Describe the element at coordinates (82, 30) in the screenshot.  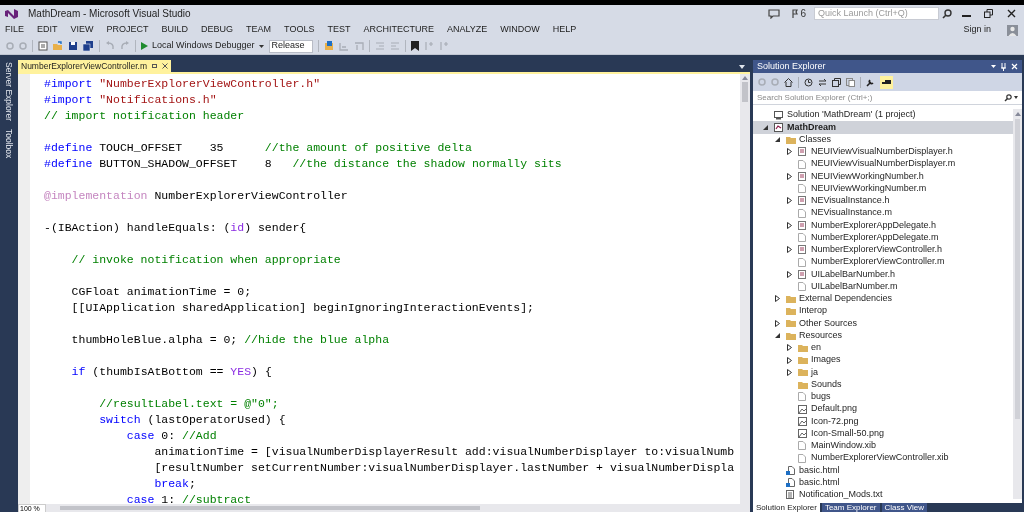
I see `menu-item: VIEW` at that location.